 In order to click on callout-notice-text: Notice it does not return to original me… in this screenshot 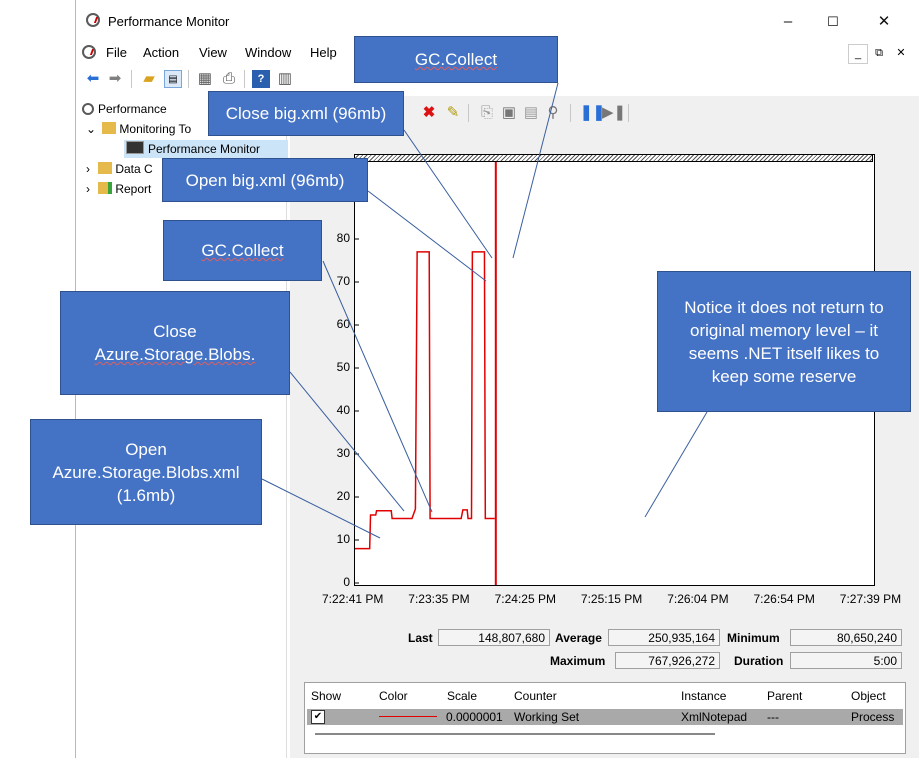, I will do `click(784, 341)`.